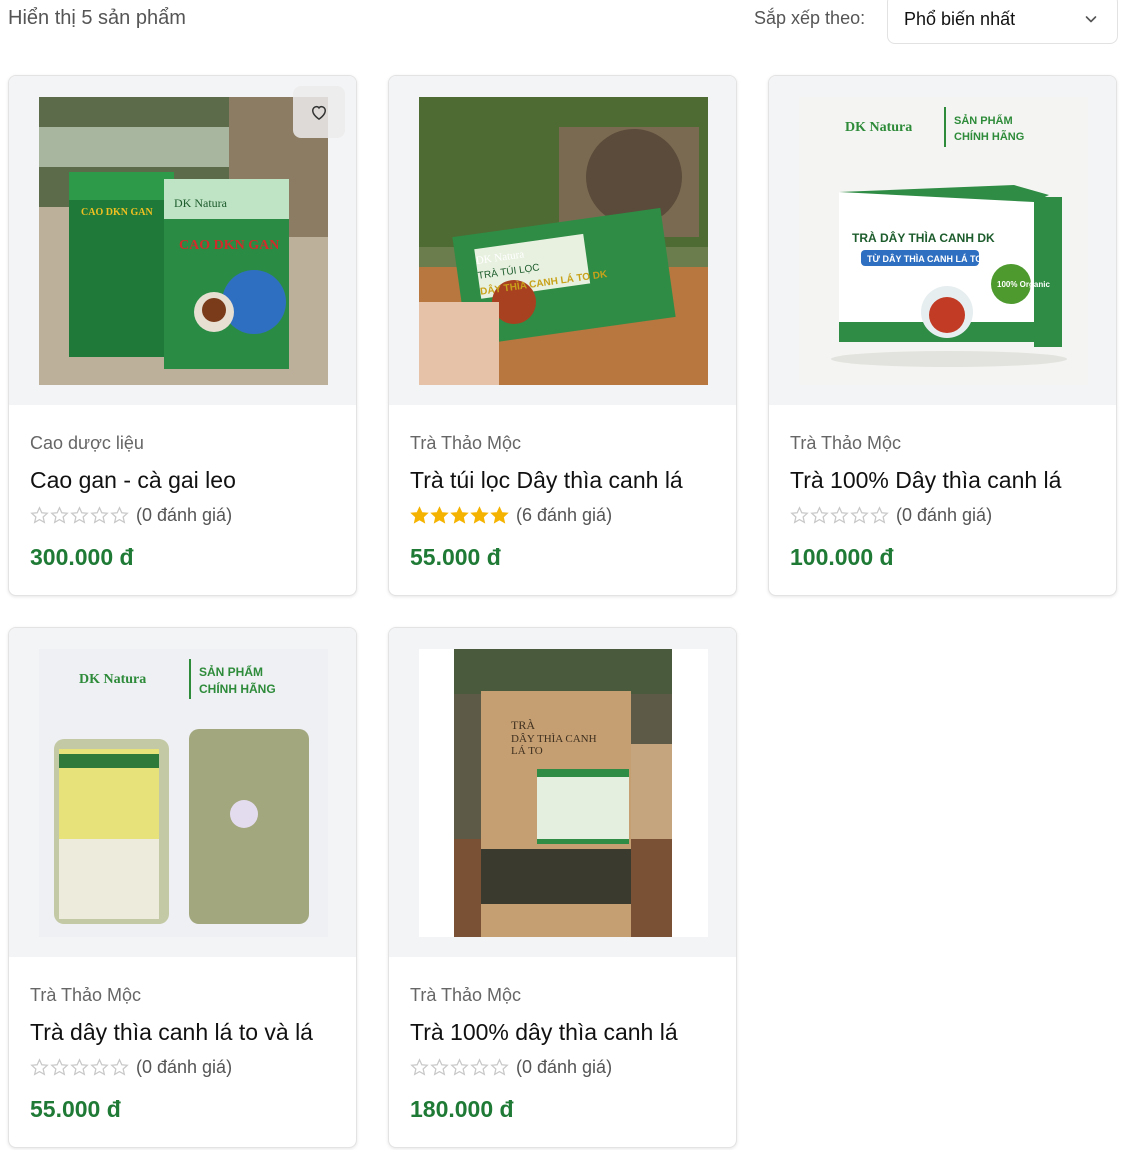  I want to click on product-price: 300.000 đ, so click(82, 557).